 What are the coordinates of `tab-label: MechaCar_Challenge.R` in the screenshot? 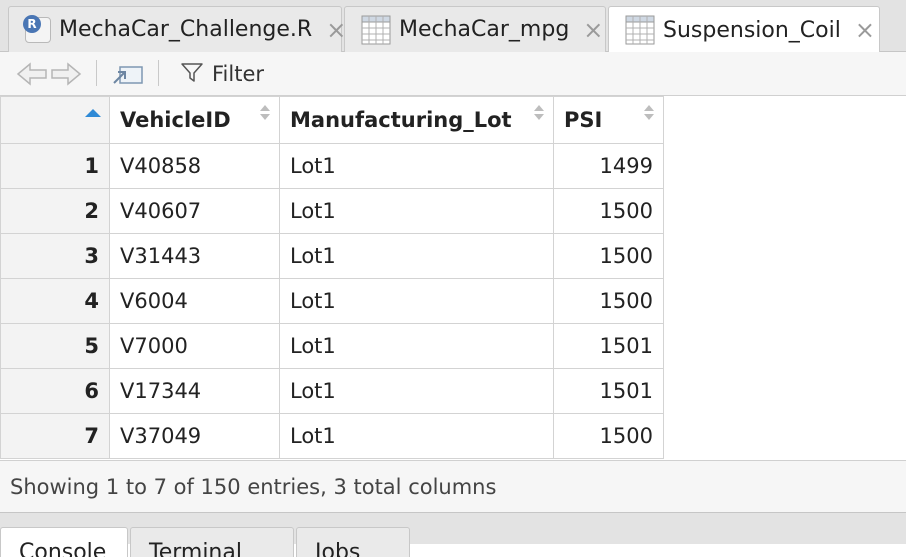 It's located at (186, 29).